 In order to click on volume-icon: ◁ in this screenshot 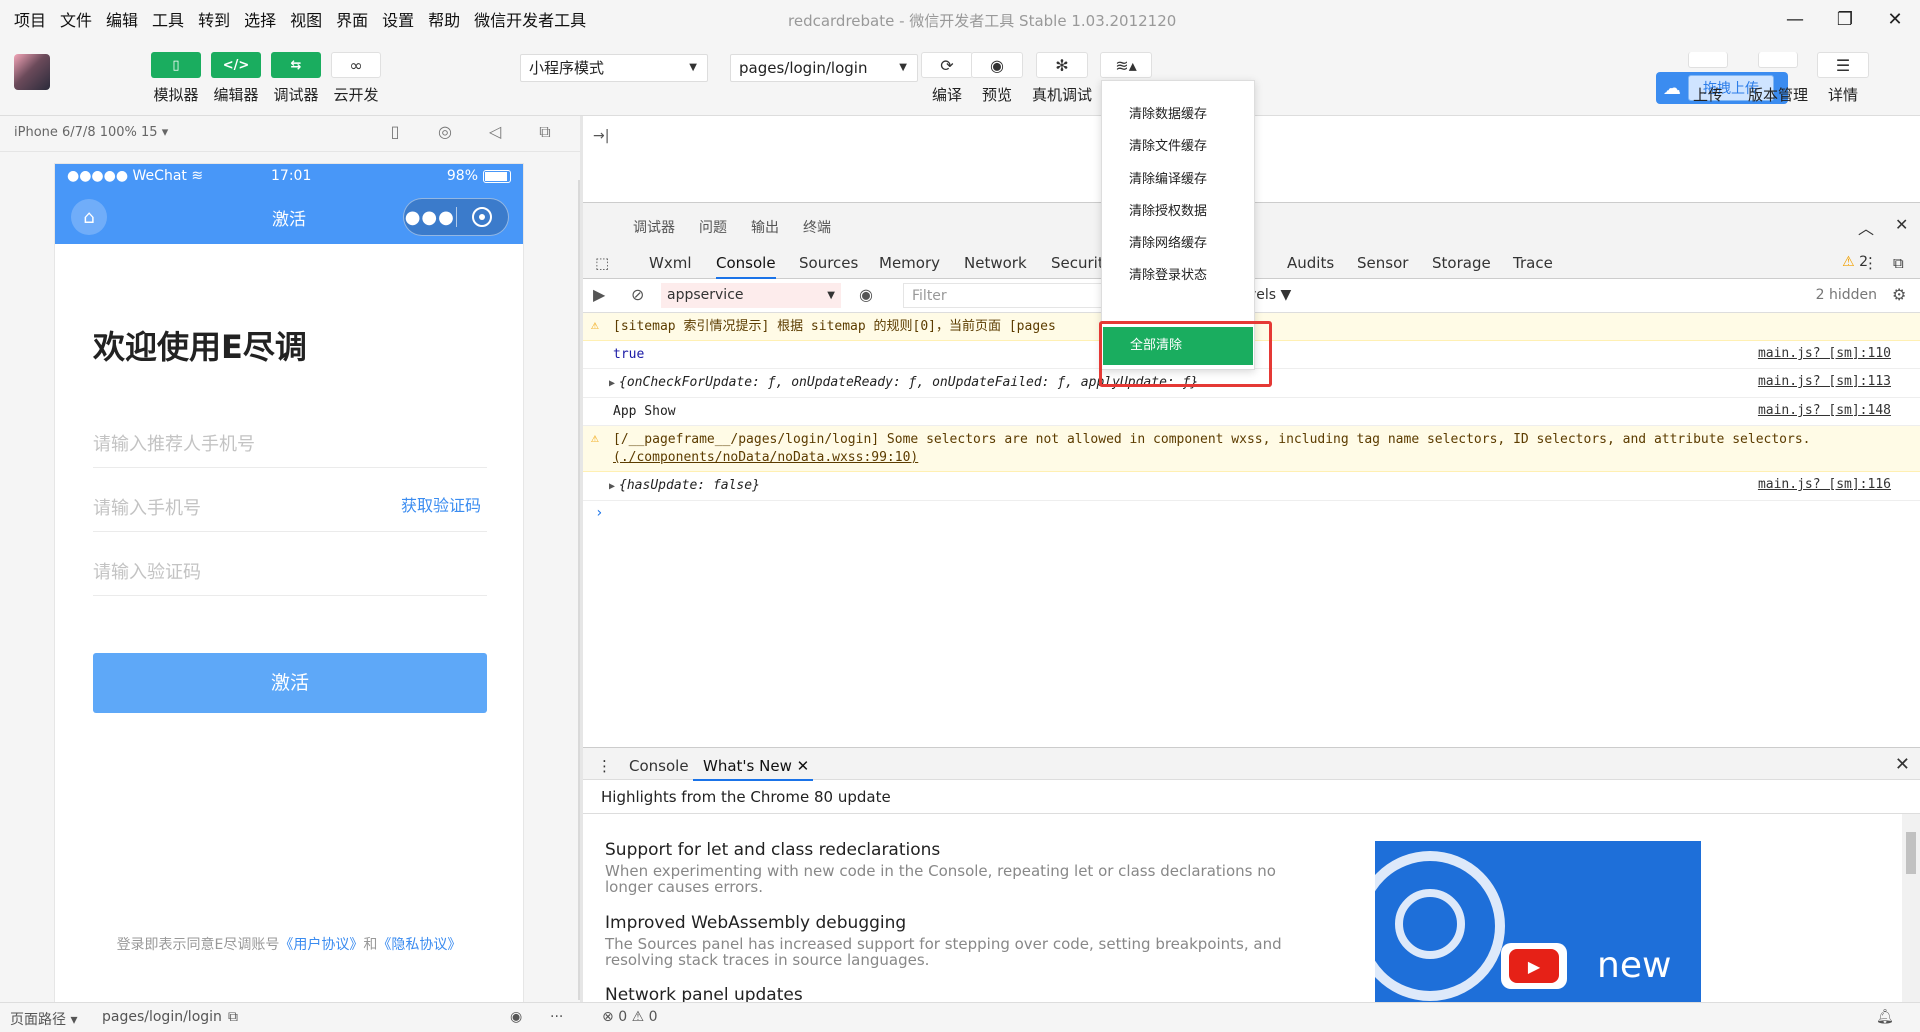, I will do `click(495, 132)`.